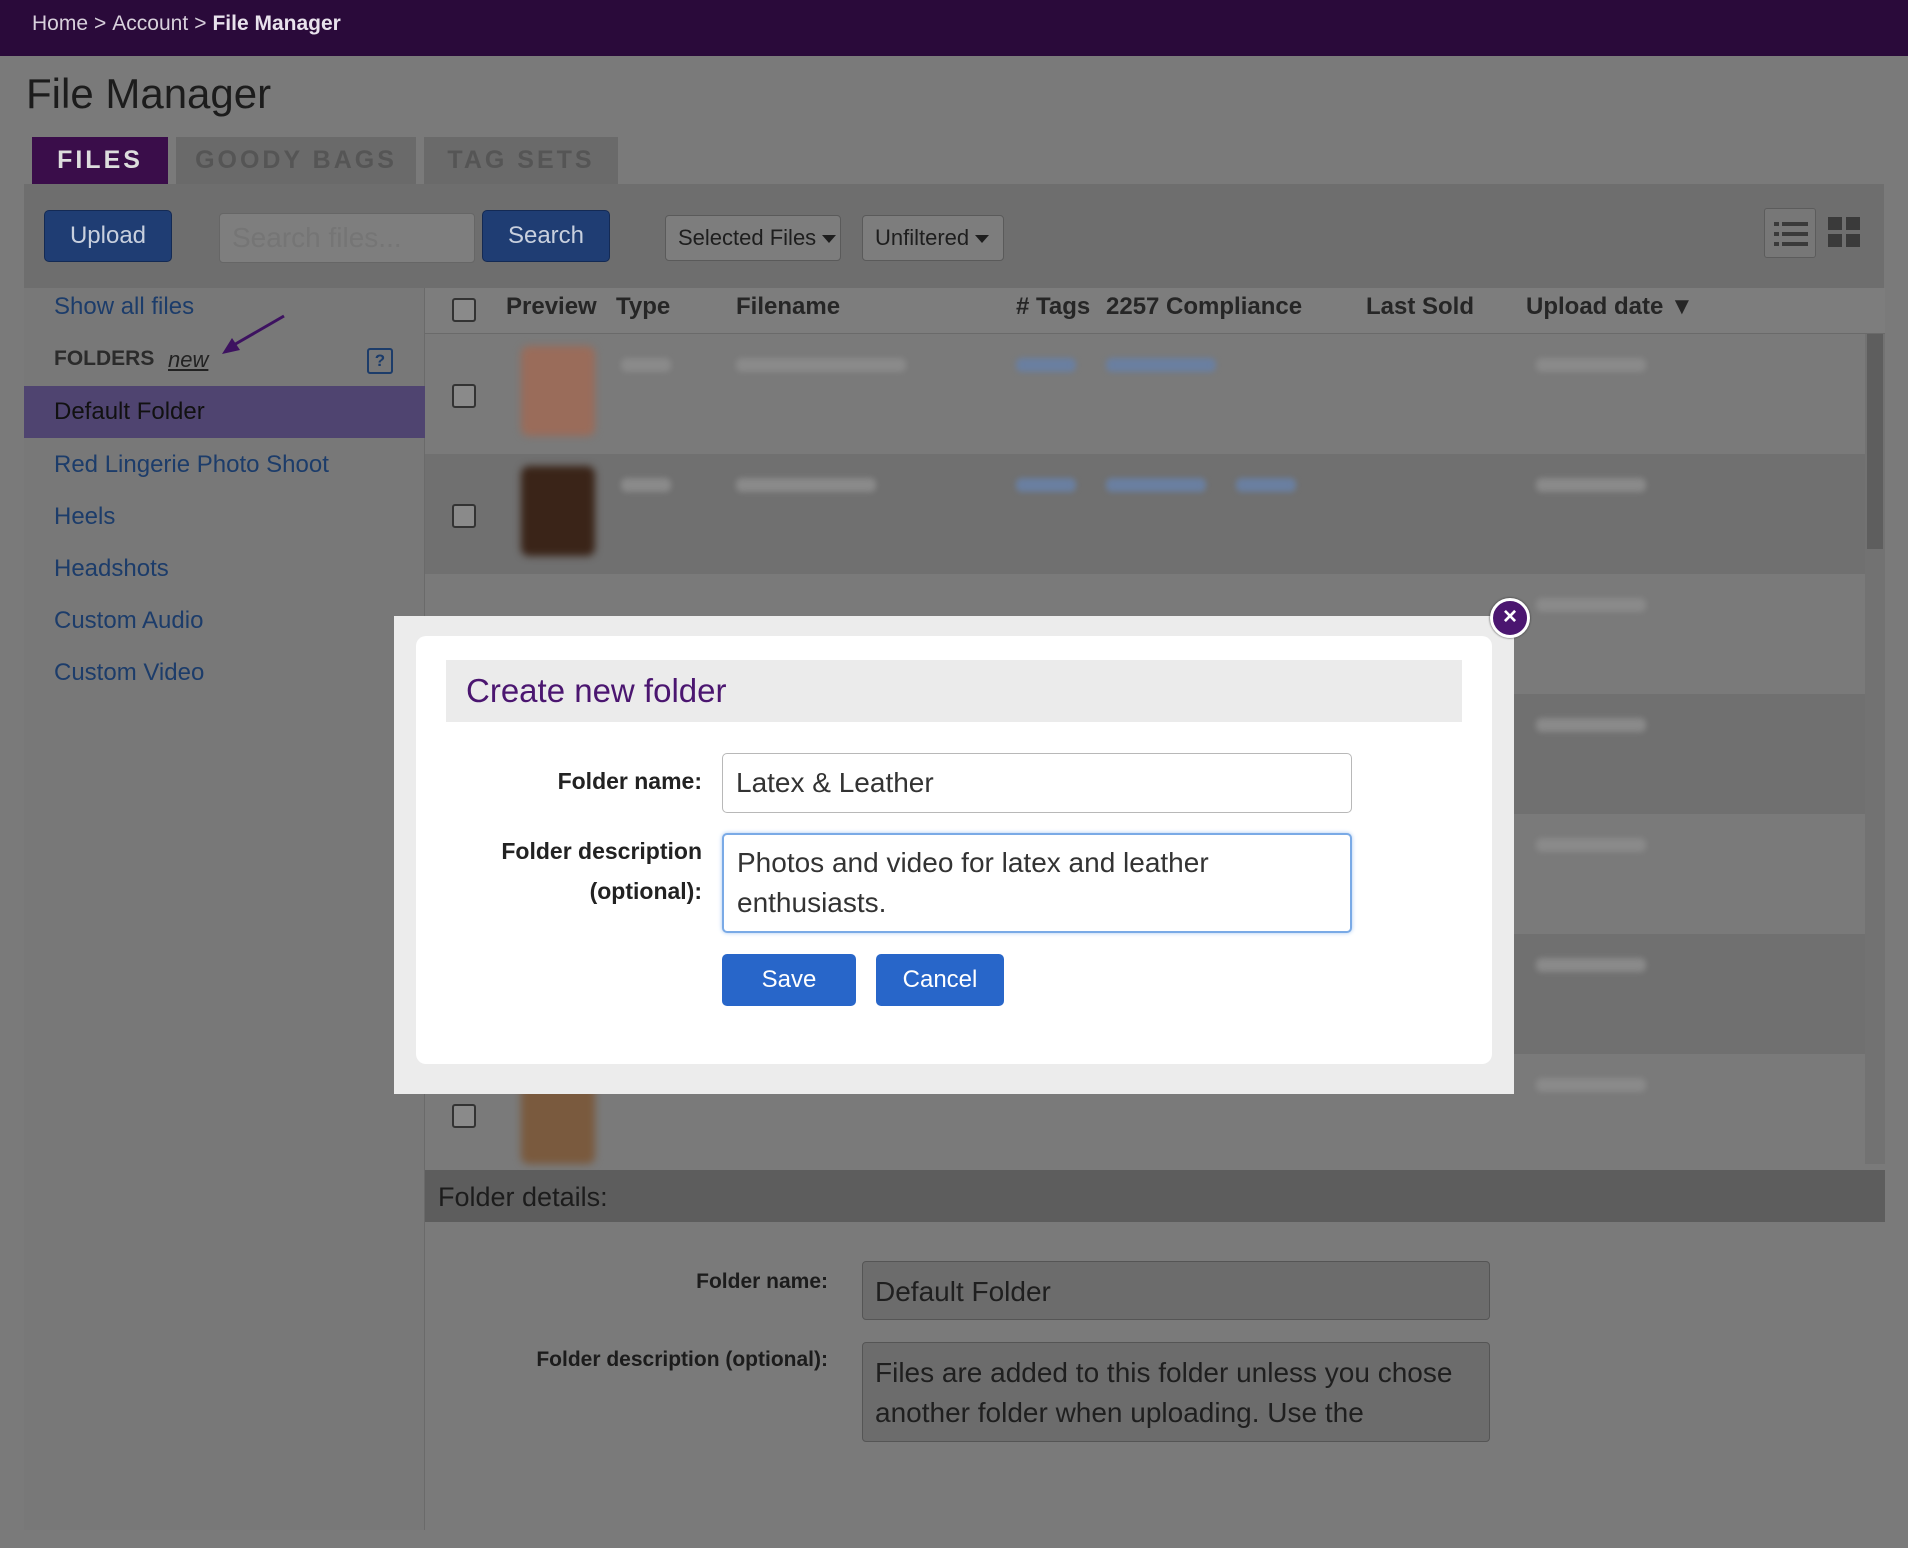 The height and width of the screenshot is (1548, 1908). What do you see at coordinates (922, 237) in the screenshot?
I see `filter-label: Unfiltered` at bounding box center [922, 237].